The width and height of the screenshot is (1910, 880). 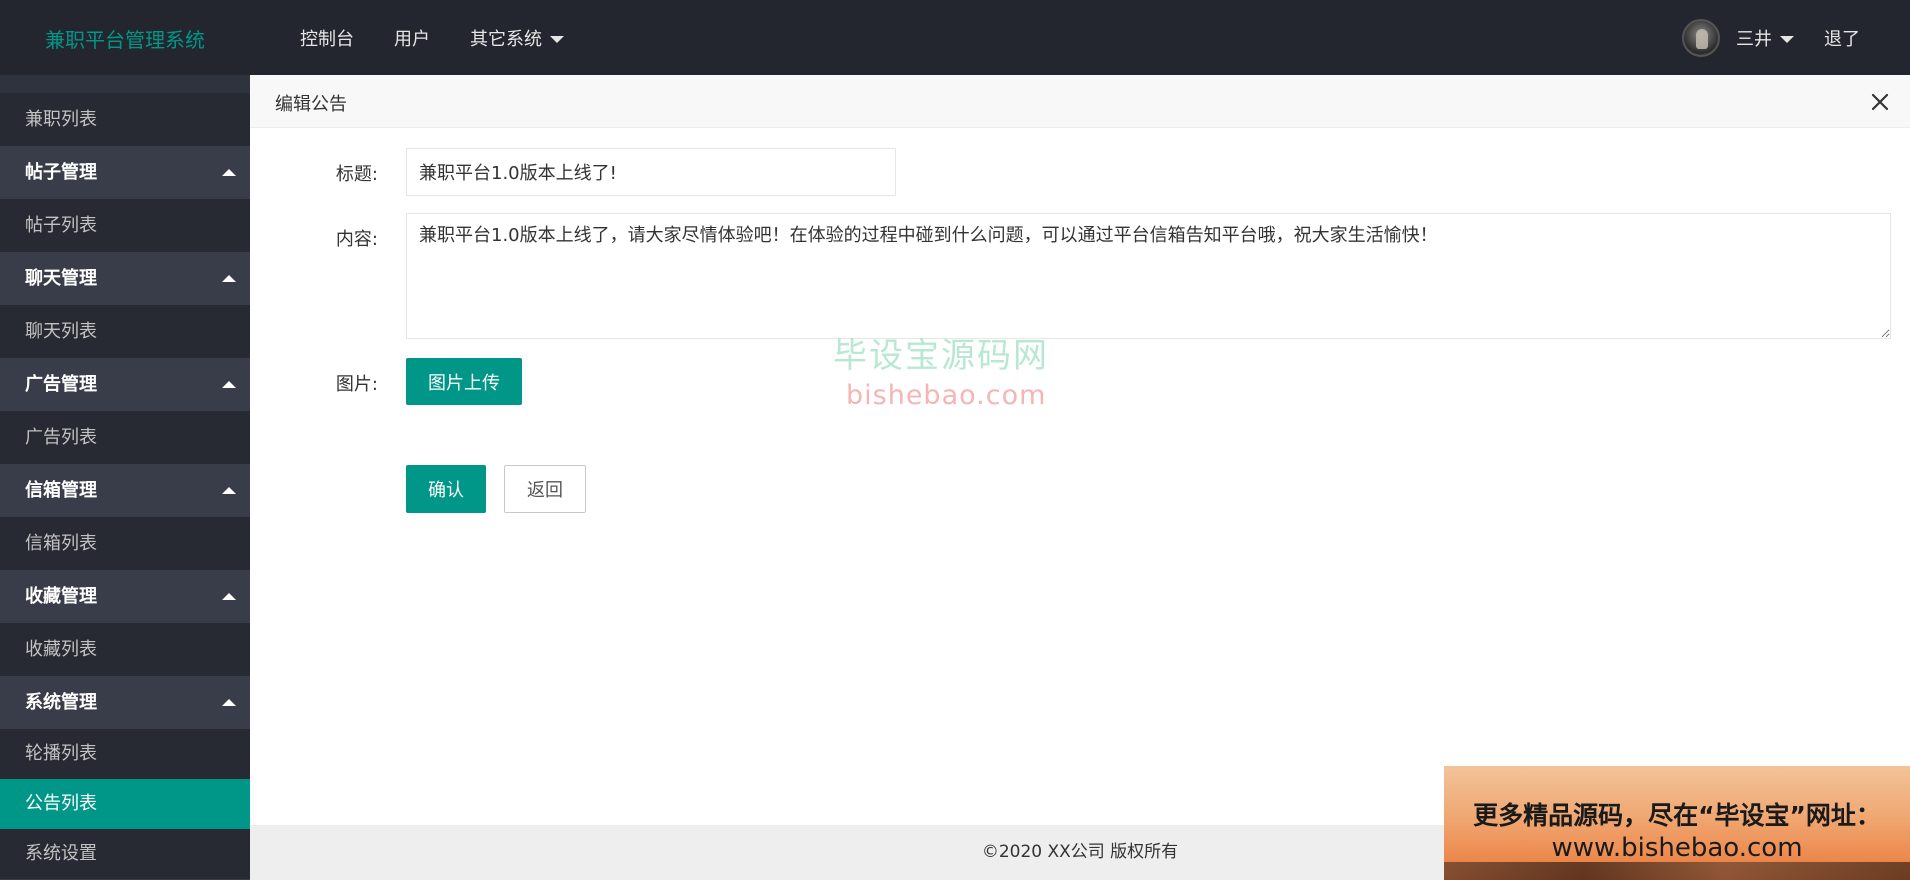 What do you see at coordinates (61, 702) in the screenshot?
I see `sidebar-group-label: 系统管理` at bounding box center [61, 702].